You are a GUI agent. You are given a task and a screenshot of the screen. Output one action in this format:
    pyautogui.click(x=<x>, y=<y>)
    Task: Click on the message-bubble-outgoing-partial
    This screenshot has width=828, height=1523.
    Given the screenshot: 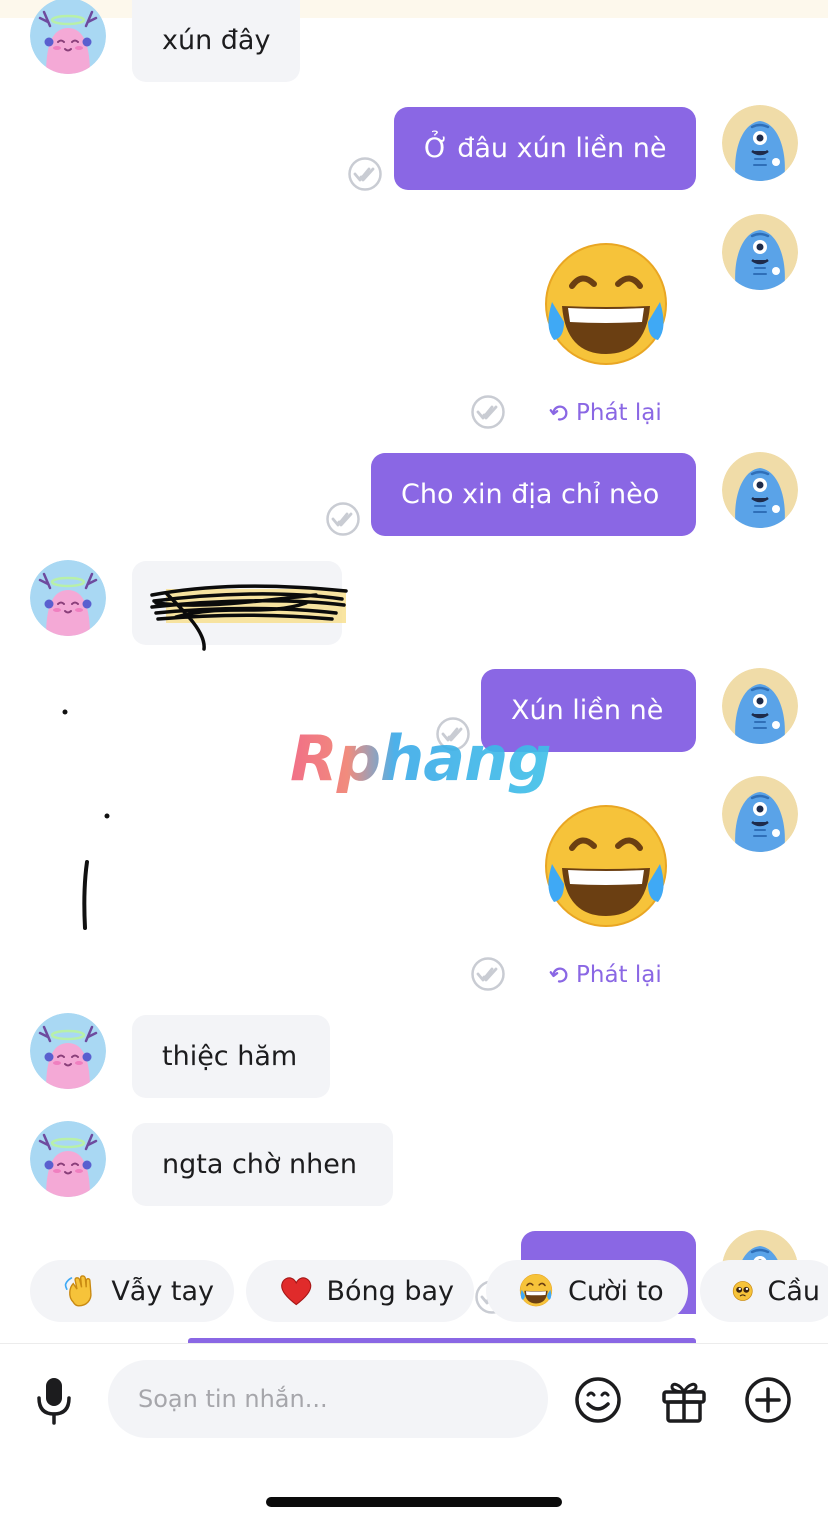 What is the action you would take?
    pyautogui.click(x=442, y=1340)
    